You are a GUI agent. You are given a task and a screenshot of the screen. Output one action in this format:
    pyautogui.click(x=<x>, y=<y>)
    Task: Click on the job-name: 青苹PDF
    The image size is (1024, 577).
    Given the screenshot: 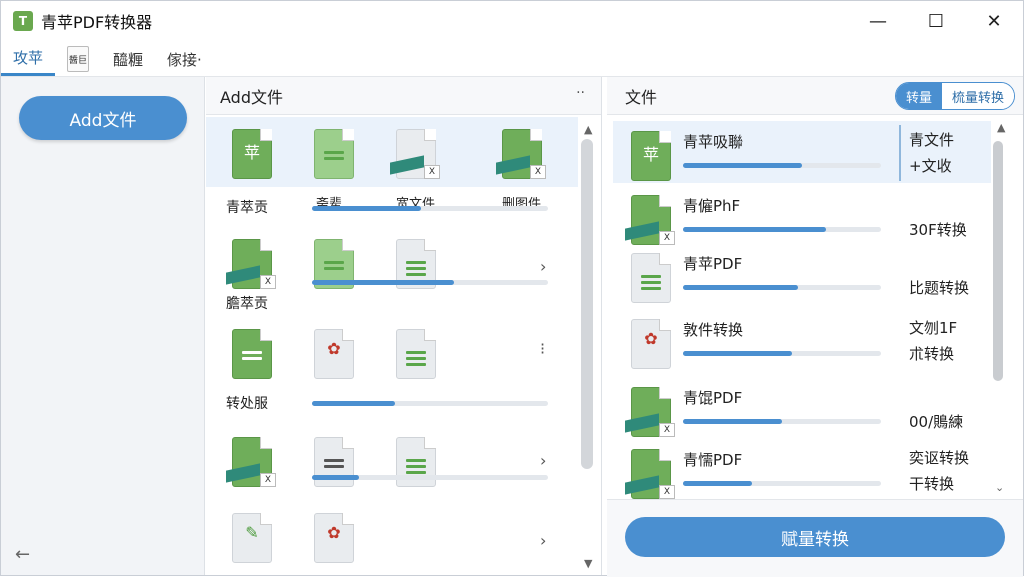 What is the action you would take?
    pyautogui.click(x=713, y=264)
    